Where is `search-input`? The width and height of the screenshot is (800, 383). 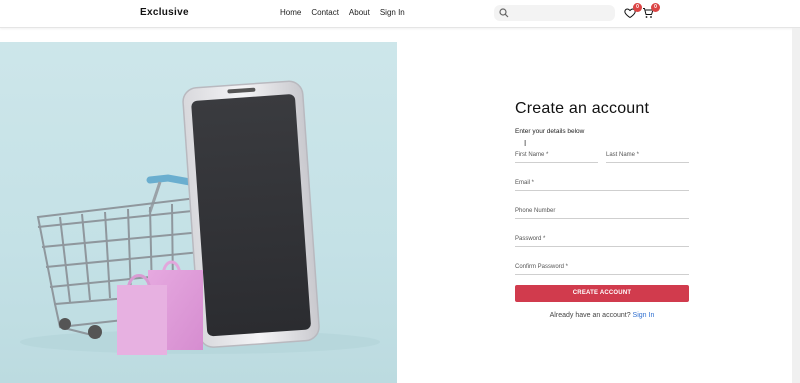 search-input is located at coordinates (561, 13).